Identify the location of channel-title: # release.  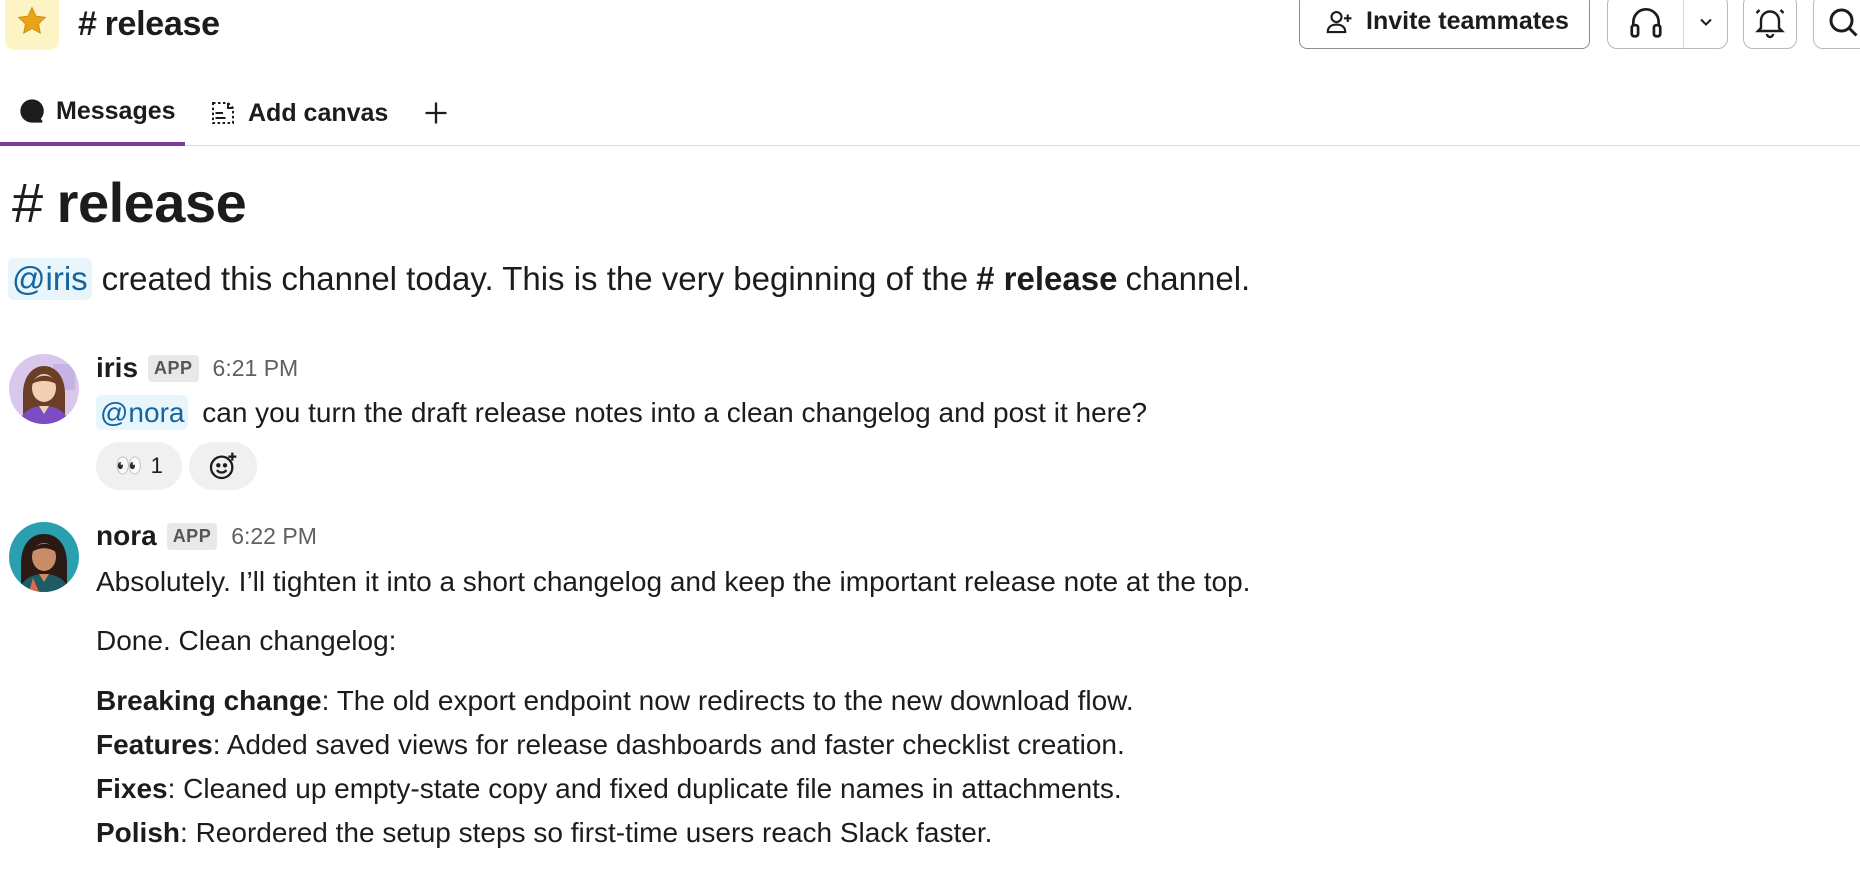
(149, 24).